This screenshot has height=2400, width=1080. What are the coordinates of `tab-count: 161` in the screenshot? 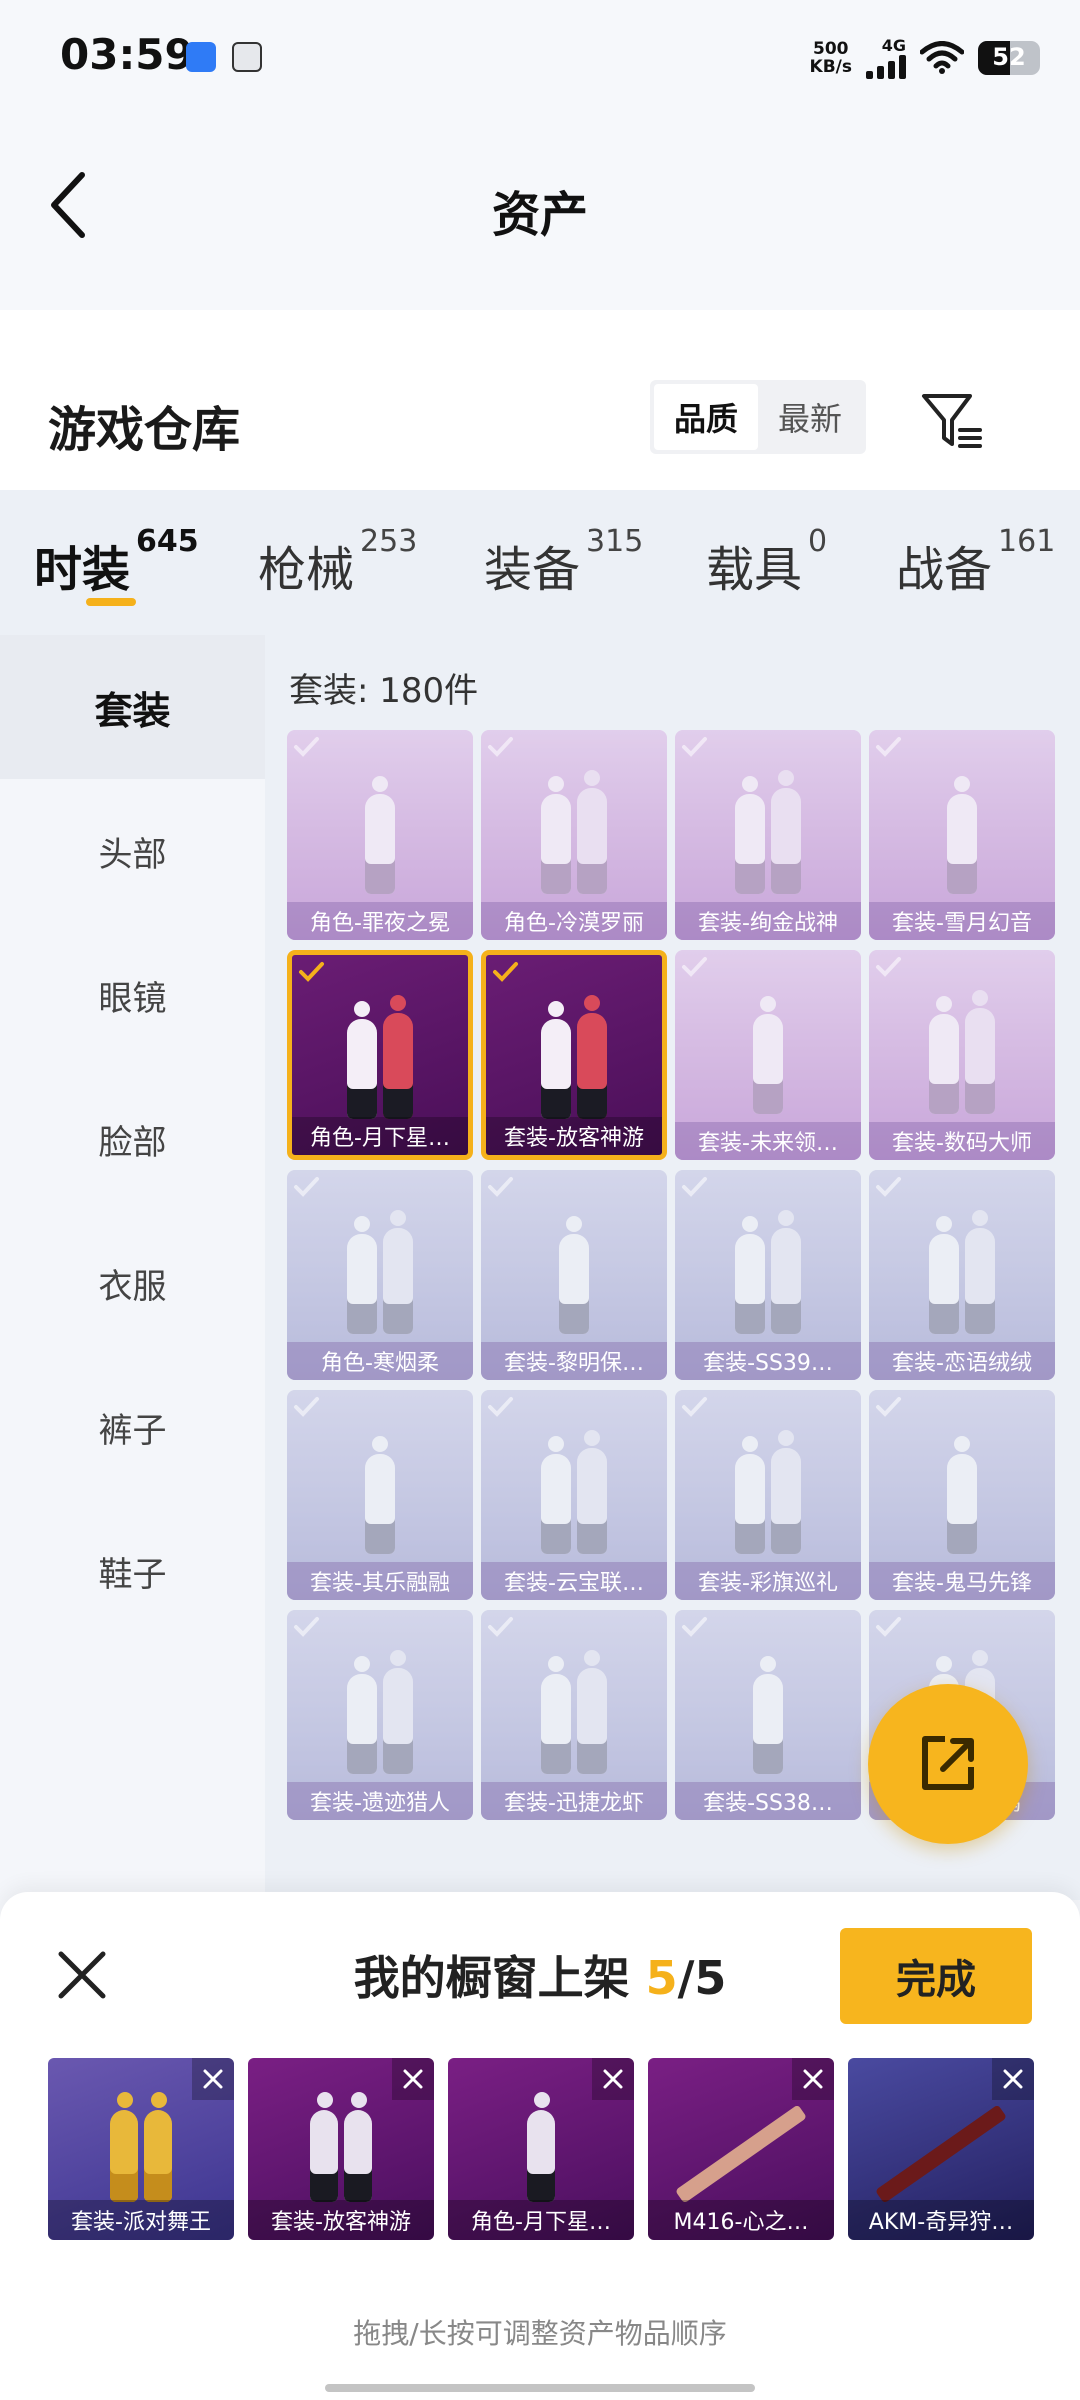 It's located at (1027, 541).